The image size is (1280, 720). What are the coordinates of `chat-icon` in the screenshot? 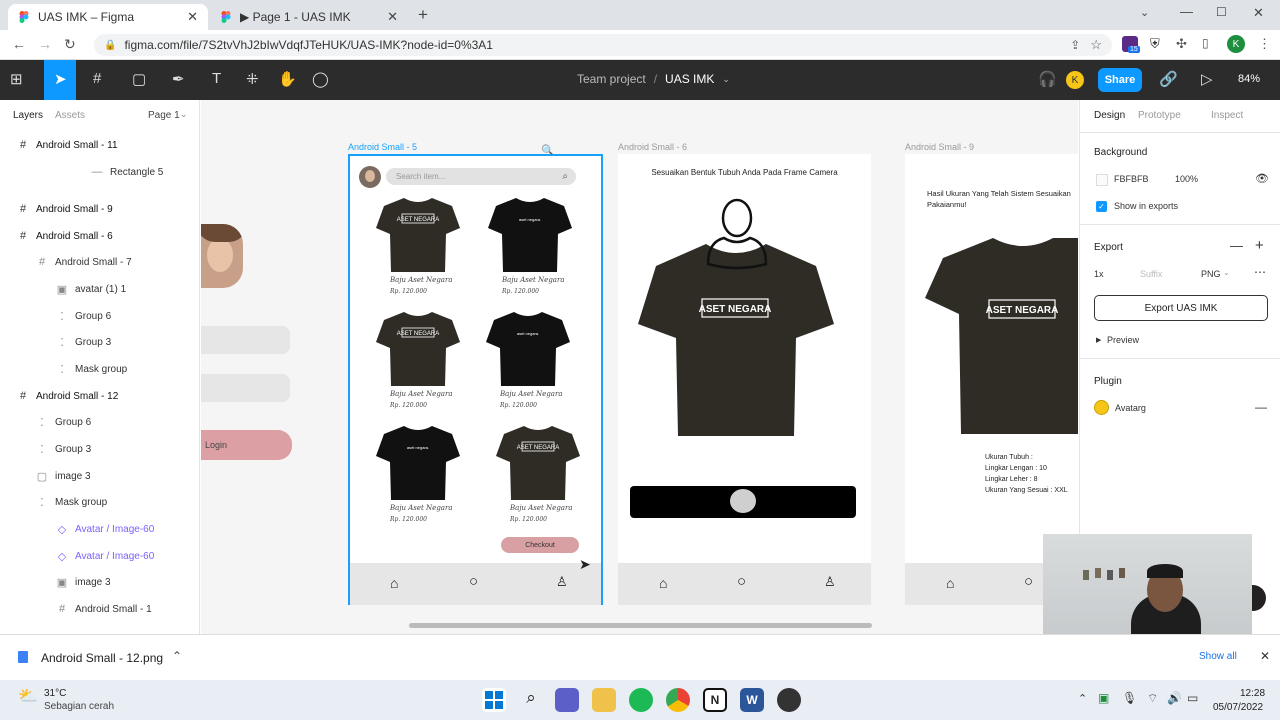 It's located at (567, 700).